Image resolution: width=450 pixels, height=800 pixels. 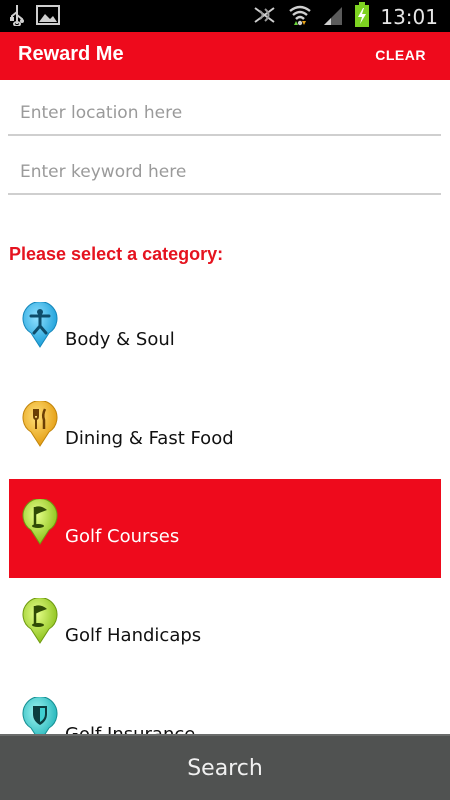 I want to click on category-label: Golf Courses, so click(x=122, y=537).